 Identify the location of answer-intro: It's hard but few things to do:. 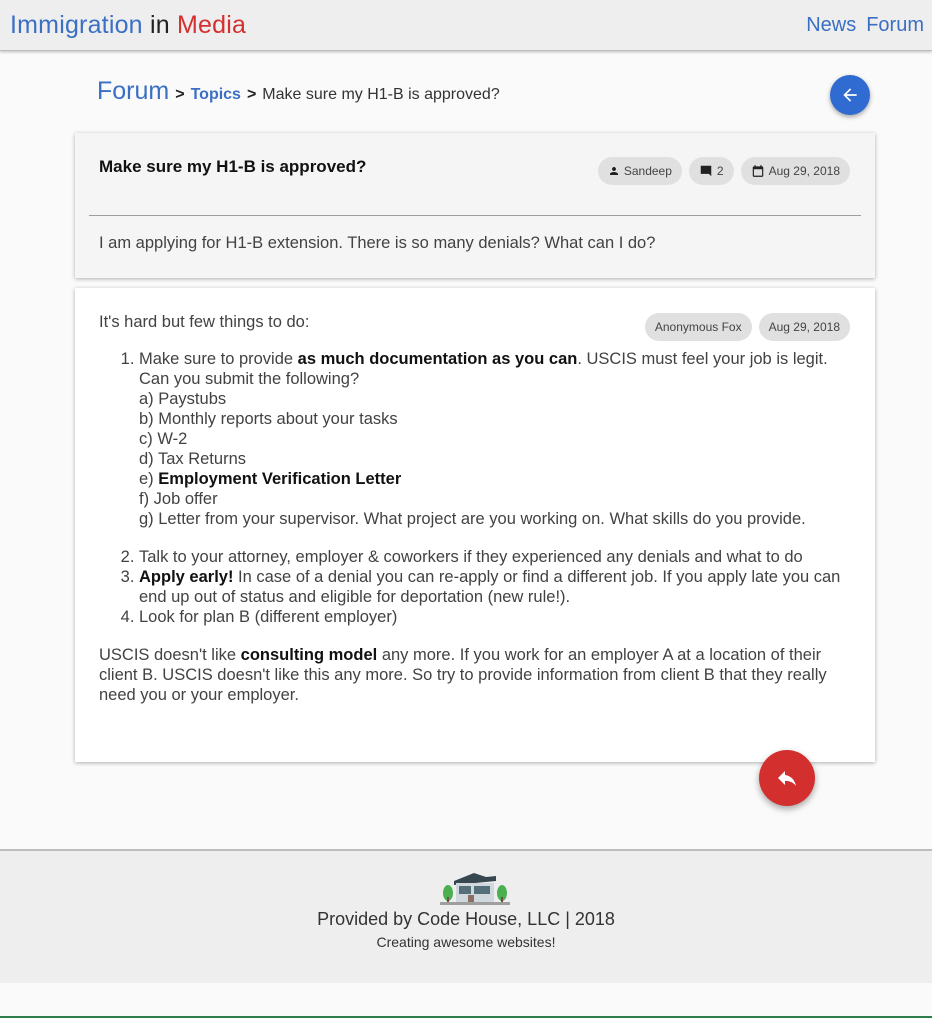
(204, 322).